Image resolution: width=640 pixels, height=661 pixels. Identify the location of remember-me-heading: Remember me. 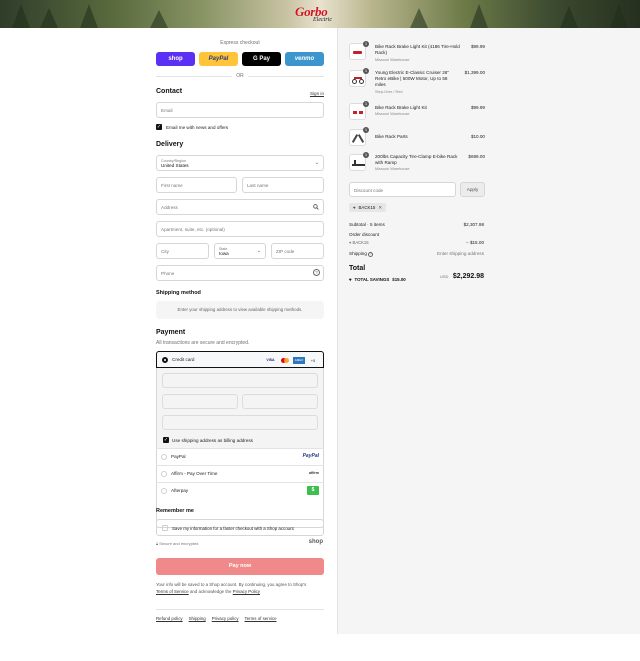
(175, 511).